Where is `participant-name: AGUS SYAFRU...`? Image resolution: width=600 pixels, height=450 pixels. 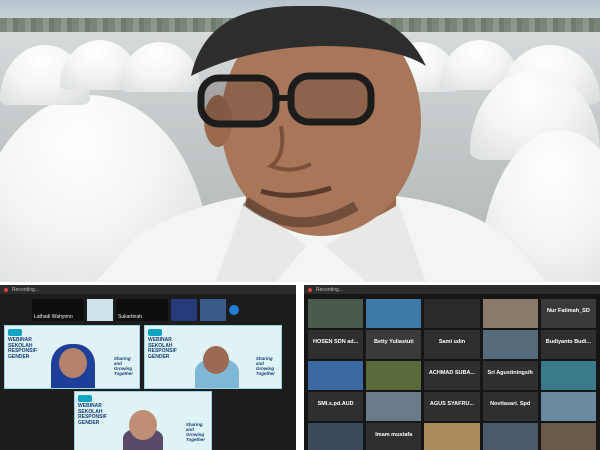 participant-name: AGUS SYAFRU... is located at coordinates (452, 404).